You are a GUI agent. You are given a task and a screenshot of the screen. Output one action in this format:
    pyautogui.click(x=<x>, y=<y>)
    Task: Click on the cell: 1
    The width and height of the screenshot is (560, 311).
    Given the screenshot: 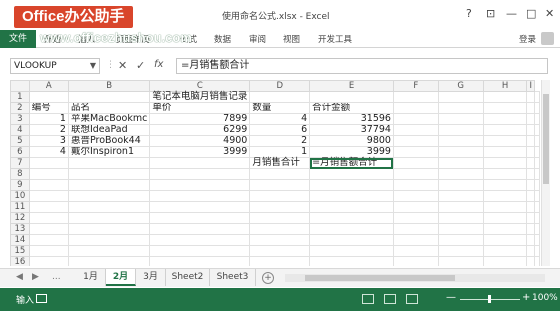 What is the action you would take?
    pyautogui.click(x=48, y=119)
    